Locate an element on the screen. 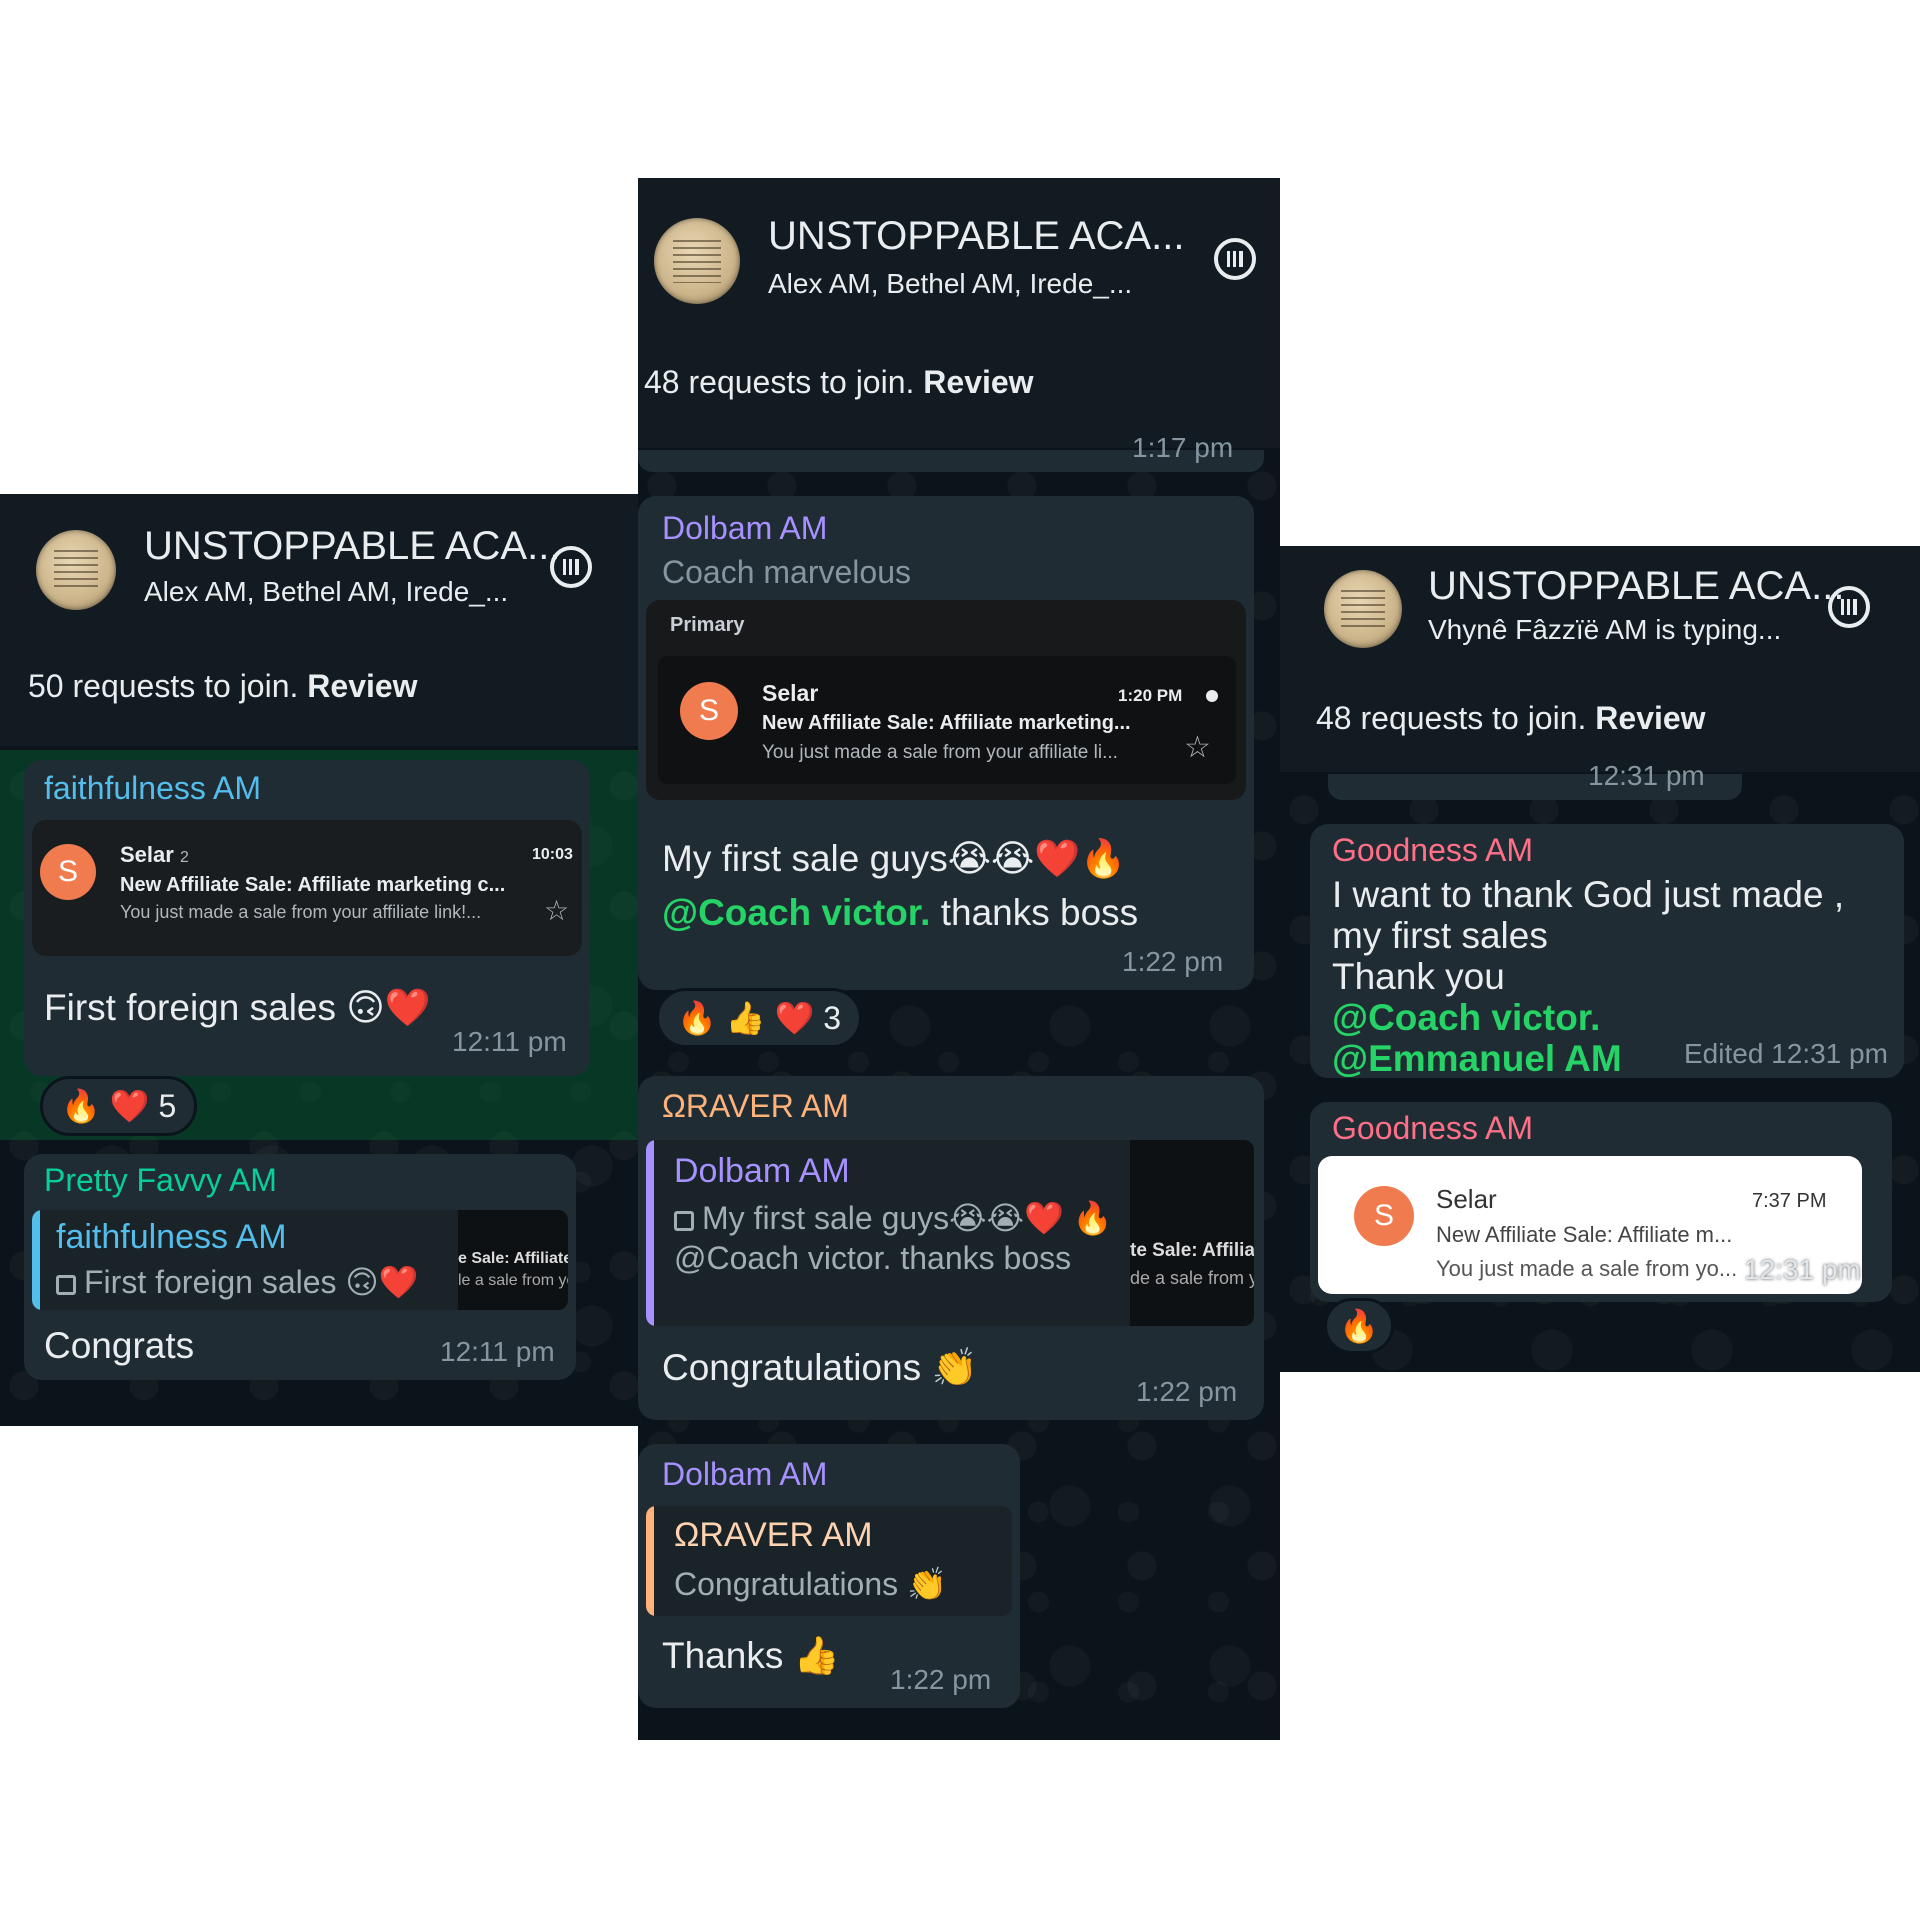 This screenshot has height=1920, width=1920. message-line: I want to thank God just made , is located at coordinates (1588, 894).